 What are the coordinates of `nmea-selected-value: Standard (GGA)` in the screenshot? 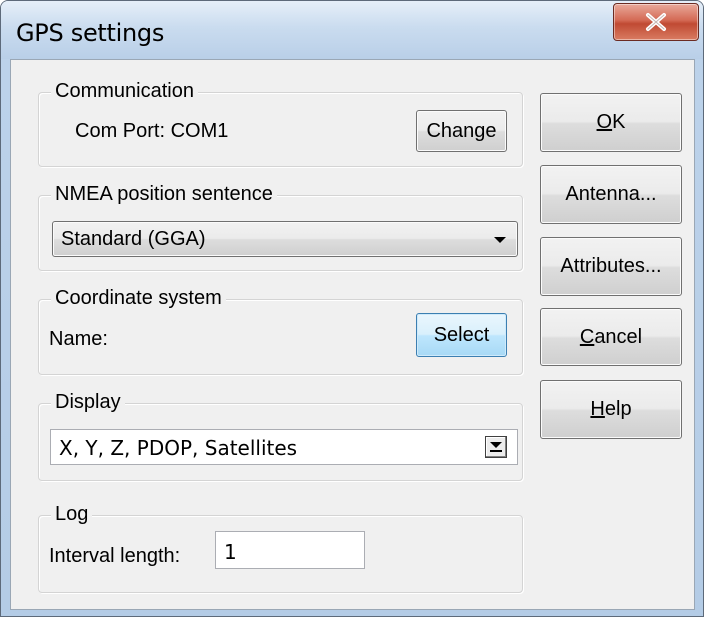 It's located at (133, 239).